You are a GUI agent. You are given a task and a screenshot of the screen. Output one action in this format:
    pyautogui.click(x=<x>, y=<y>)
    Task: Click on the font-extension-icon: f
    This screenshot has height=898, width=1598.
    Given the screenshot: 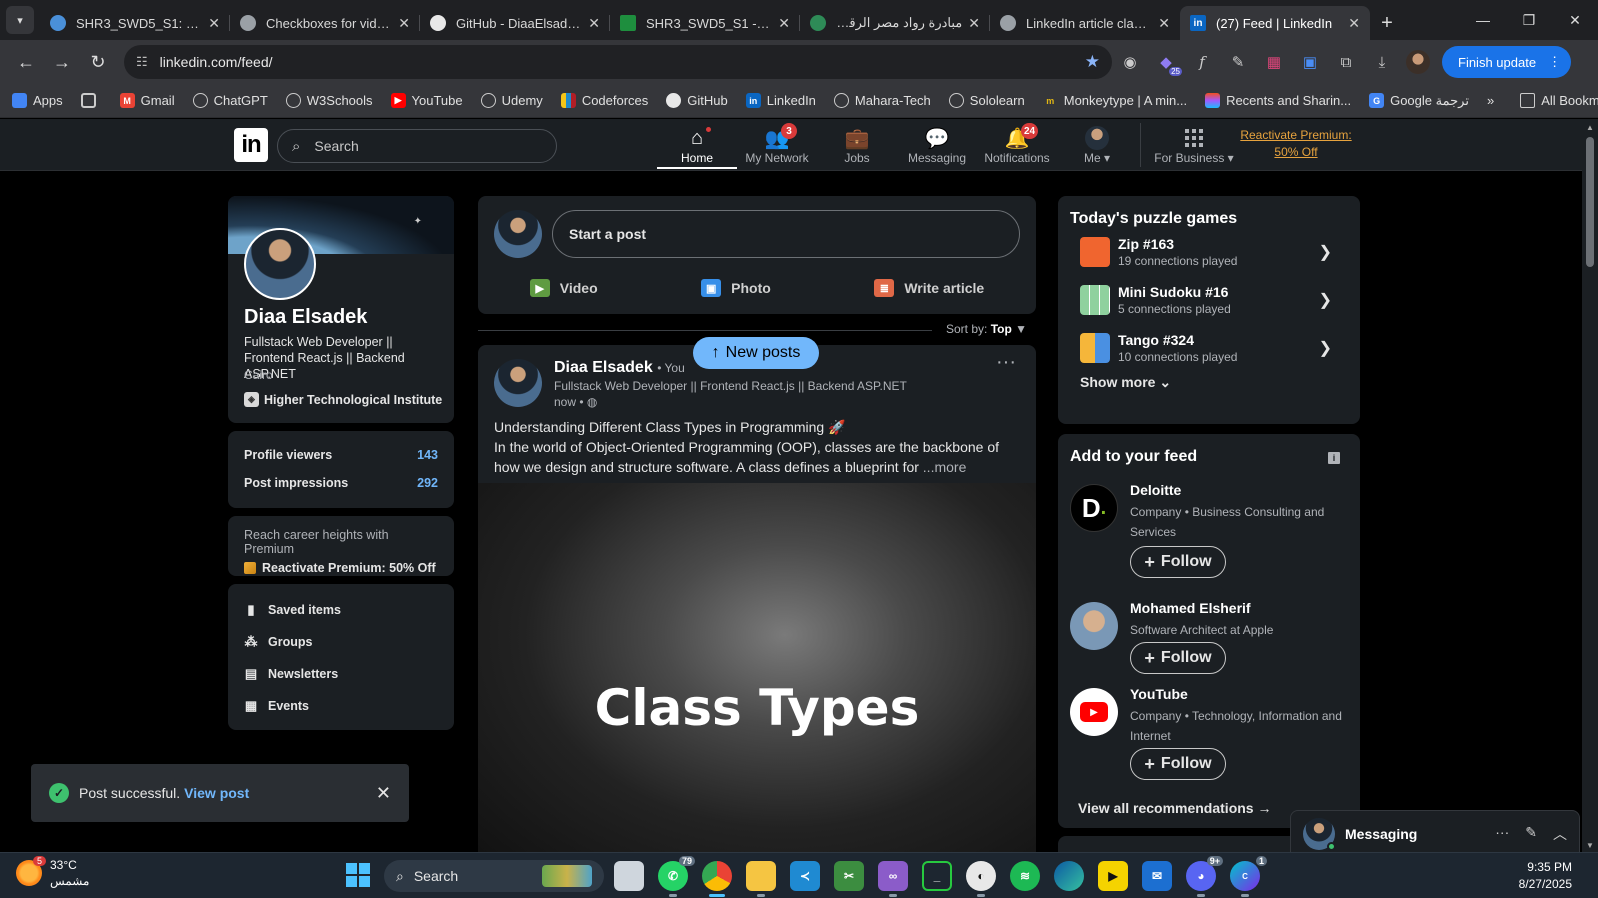 What is the action you would take?
    pyautogui.click(x=1202, y=62)
    